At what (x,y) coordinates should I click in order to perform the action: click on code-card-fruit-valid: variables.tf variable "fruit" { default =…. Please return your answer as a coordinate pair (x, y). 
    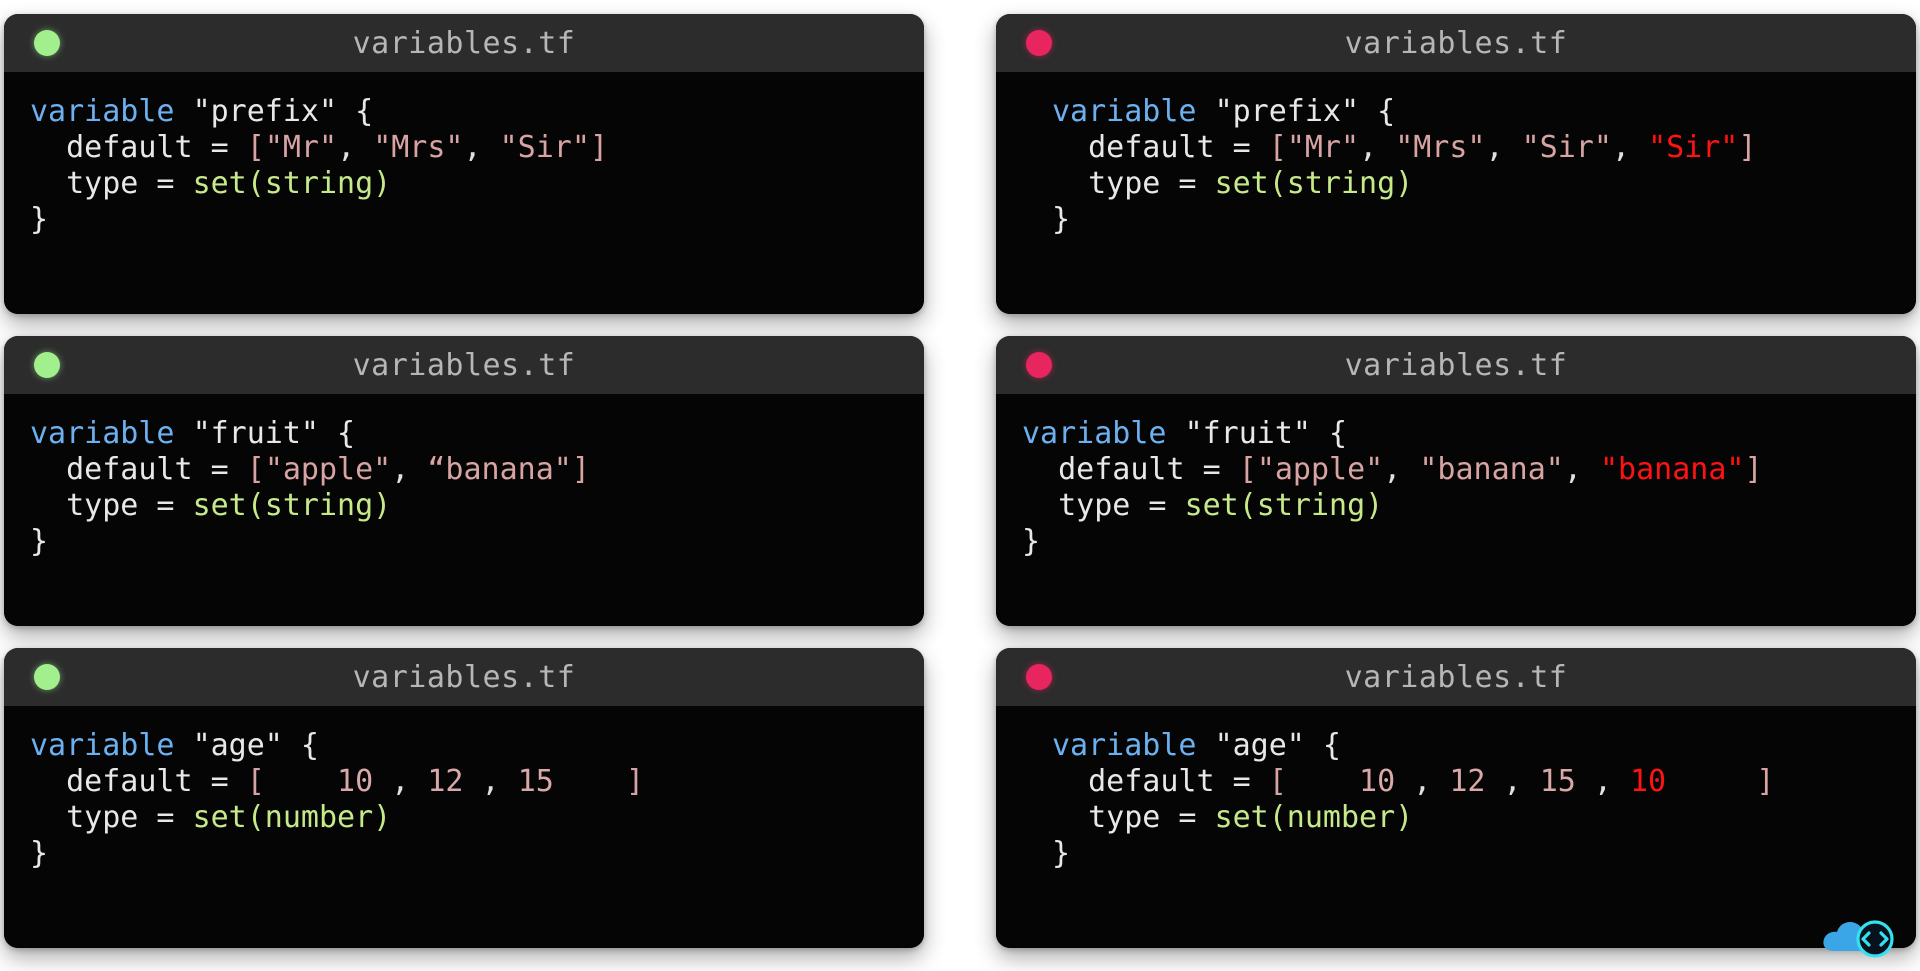
    Looking at the image, I should click on (464, 481).